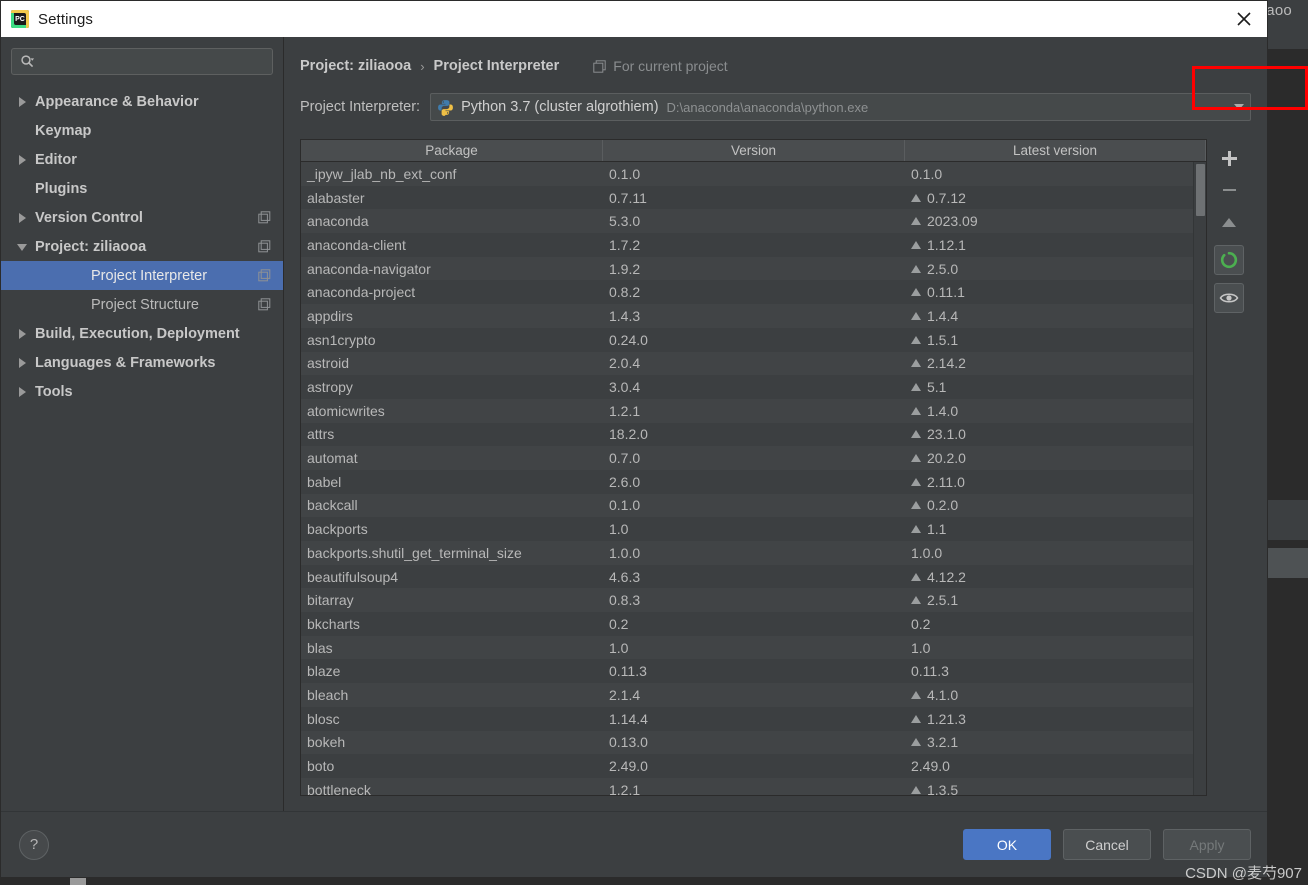 This screenshot has width=1308, height=885. I want to click on refresh-button, so click(1229, 260).